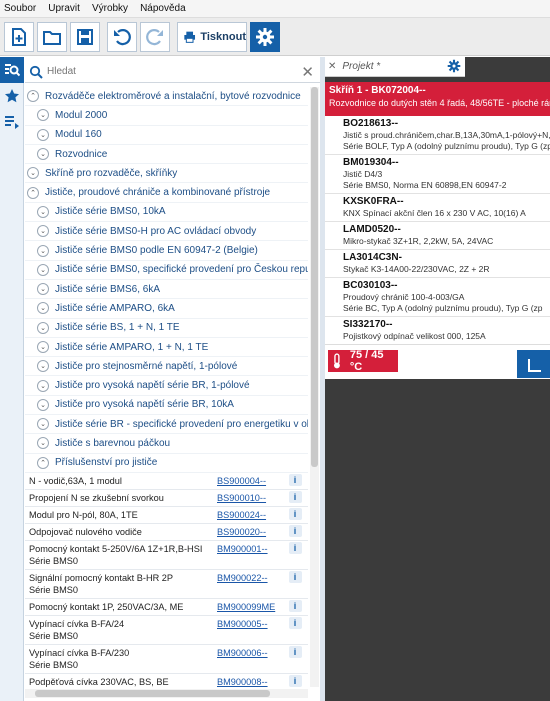 The width and height of the screenshot is (550, 701). I want to click on tree-node: ⌄ Modul 2000, so click(166, 116).